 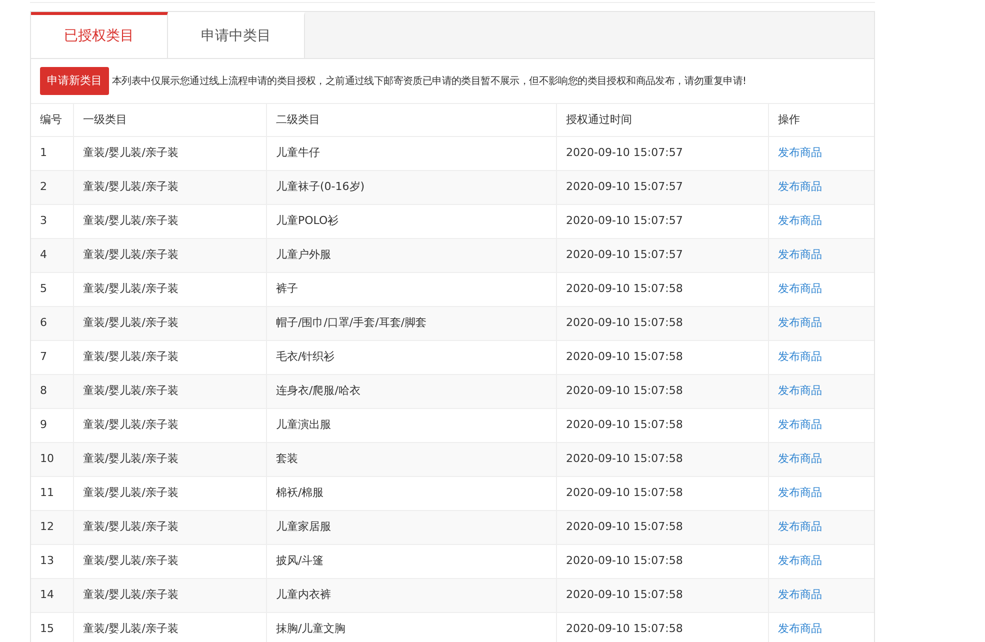 I want to click on table-cell: 儿童POLO衫, so click(x=412, y=221).